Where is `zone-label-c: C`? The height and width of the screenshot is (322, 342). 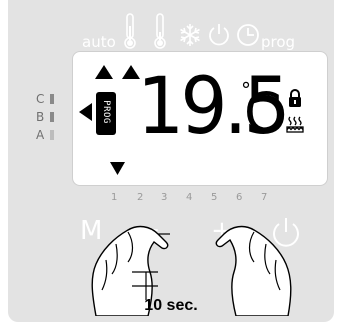 zone-label-c: C is located at coordinates (40, 99).